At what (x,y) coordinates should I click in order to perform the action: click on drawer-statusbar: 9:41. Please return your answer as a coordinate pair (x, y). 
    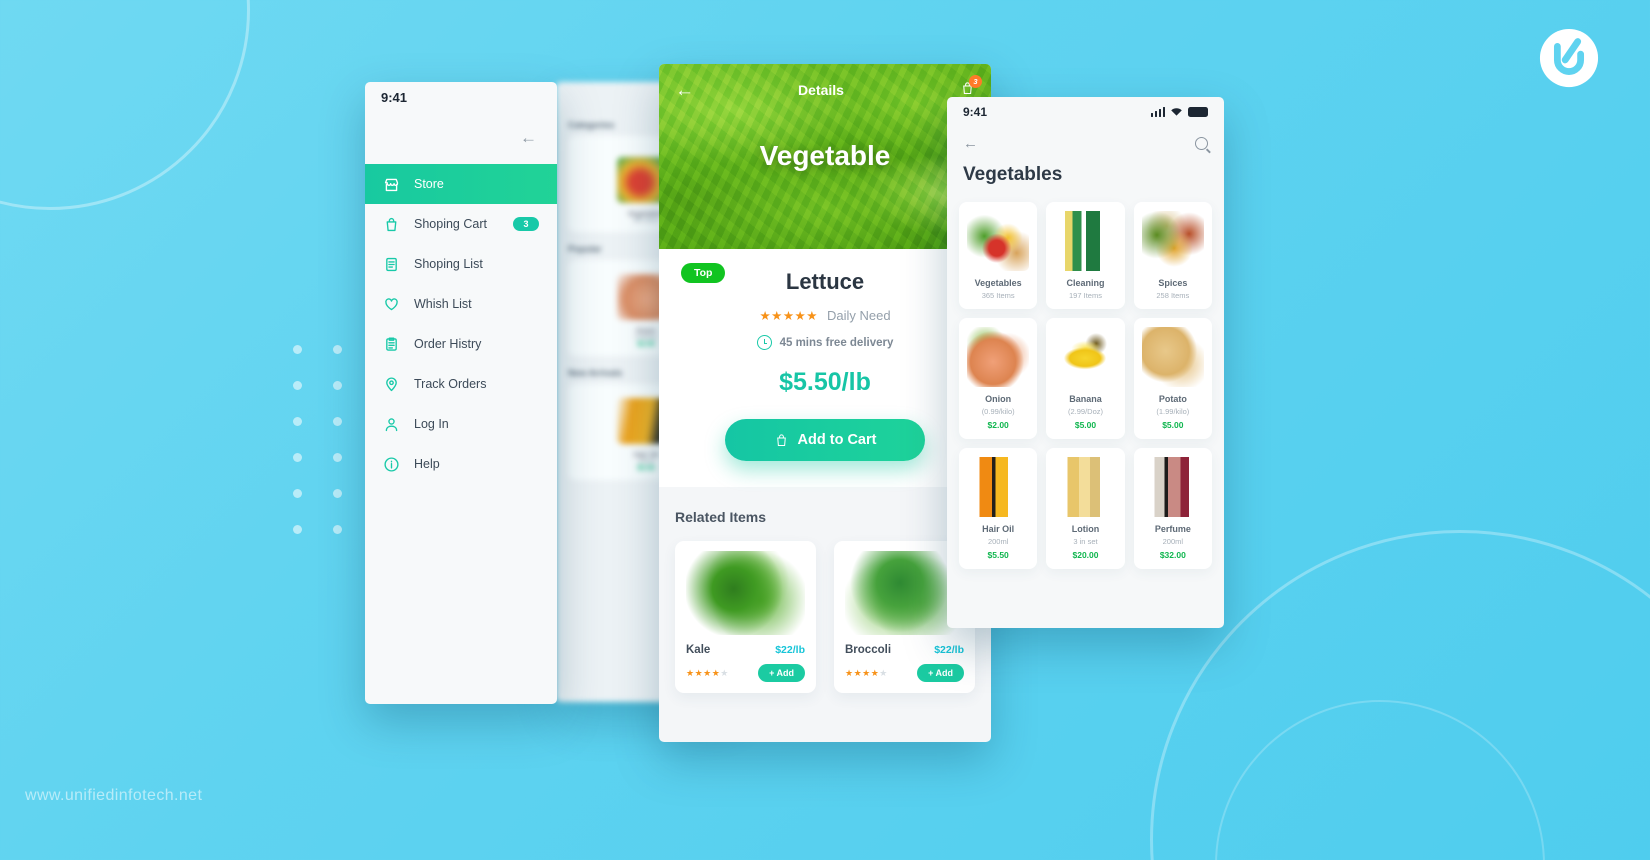
    Looking at the image, I should click on (461, 97).